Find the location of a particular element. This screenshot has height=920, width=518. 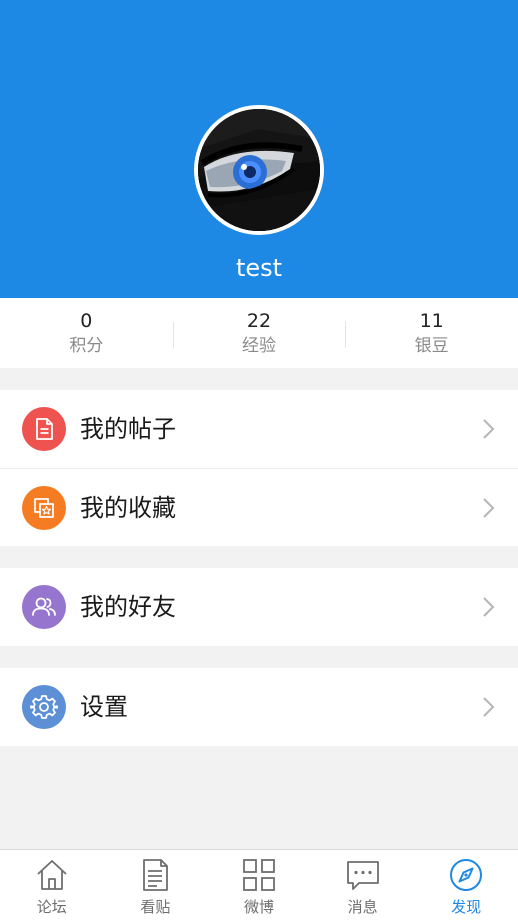

grid-icon is located at coordinates (259, 875).